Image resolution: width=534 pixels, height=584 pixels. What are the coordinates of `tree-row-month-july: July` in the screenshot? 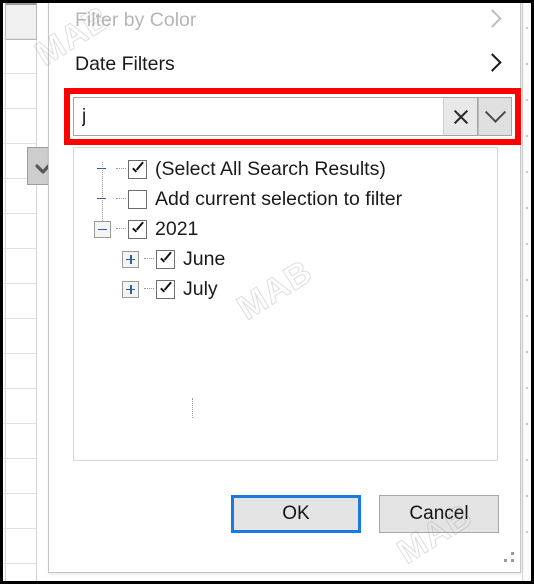 It's located at (285, 289).